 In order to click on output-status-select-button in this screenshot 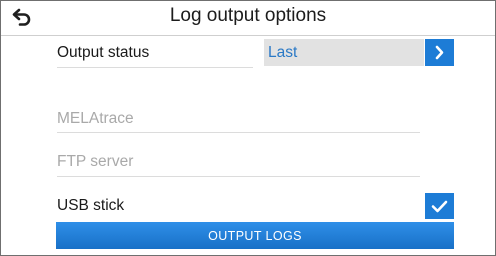, I will do `click(439, 52)`.